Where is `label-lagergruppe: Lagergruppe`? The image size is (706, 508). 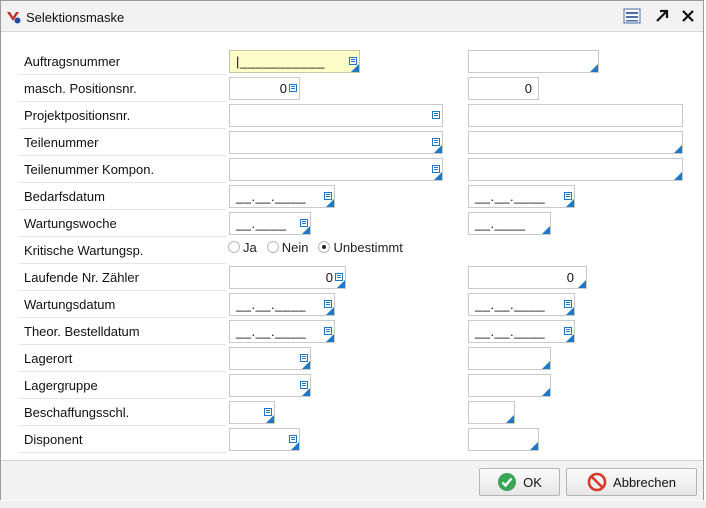
label-lagergruppe: Lagergruppe is located at coordinates (122, 386).